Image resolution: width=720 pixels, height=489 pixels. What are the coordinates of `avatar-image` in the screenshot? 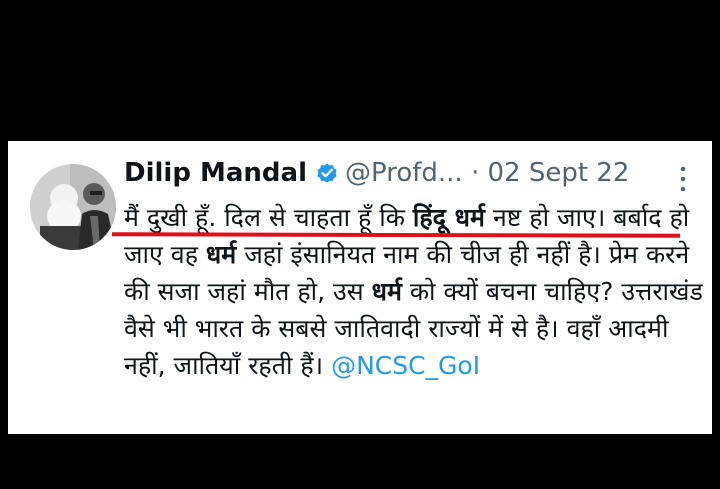 It's located at (73, 207).